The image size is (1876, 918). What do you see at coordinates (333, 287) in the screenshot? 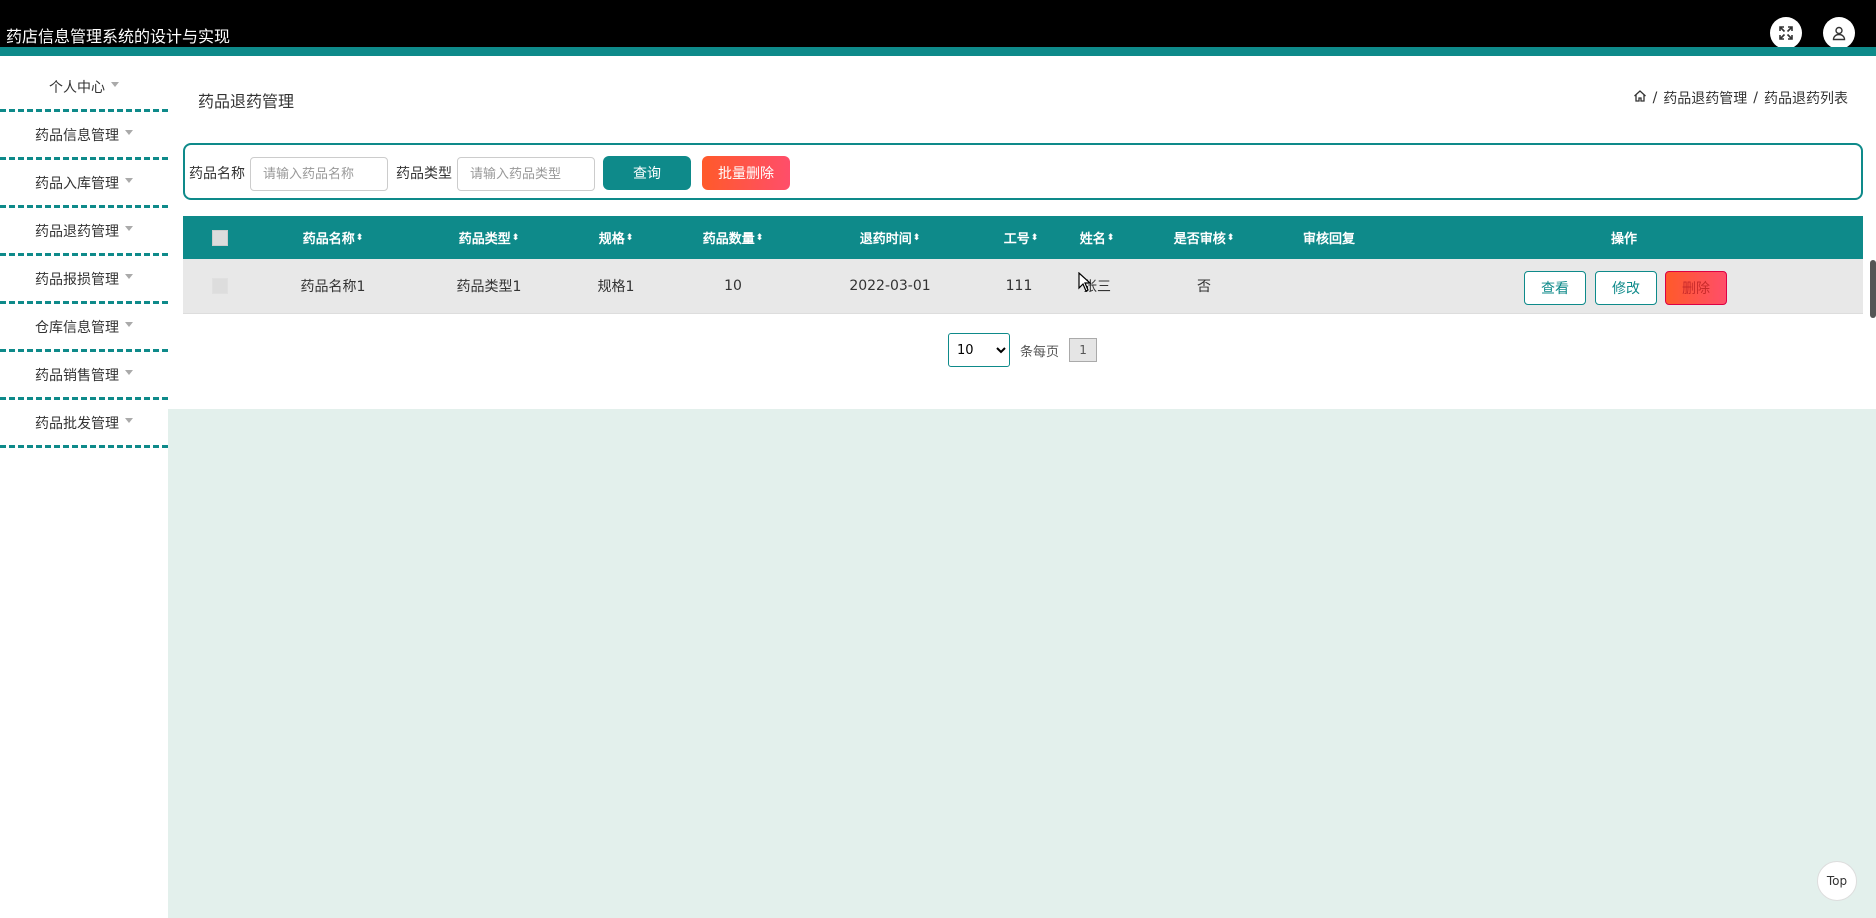
I see `cell-name: 药品名称1` at bounding box center [333, 287].